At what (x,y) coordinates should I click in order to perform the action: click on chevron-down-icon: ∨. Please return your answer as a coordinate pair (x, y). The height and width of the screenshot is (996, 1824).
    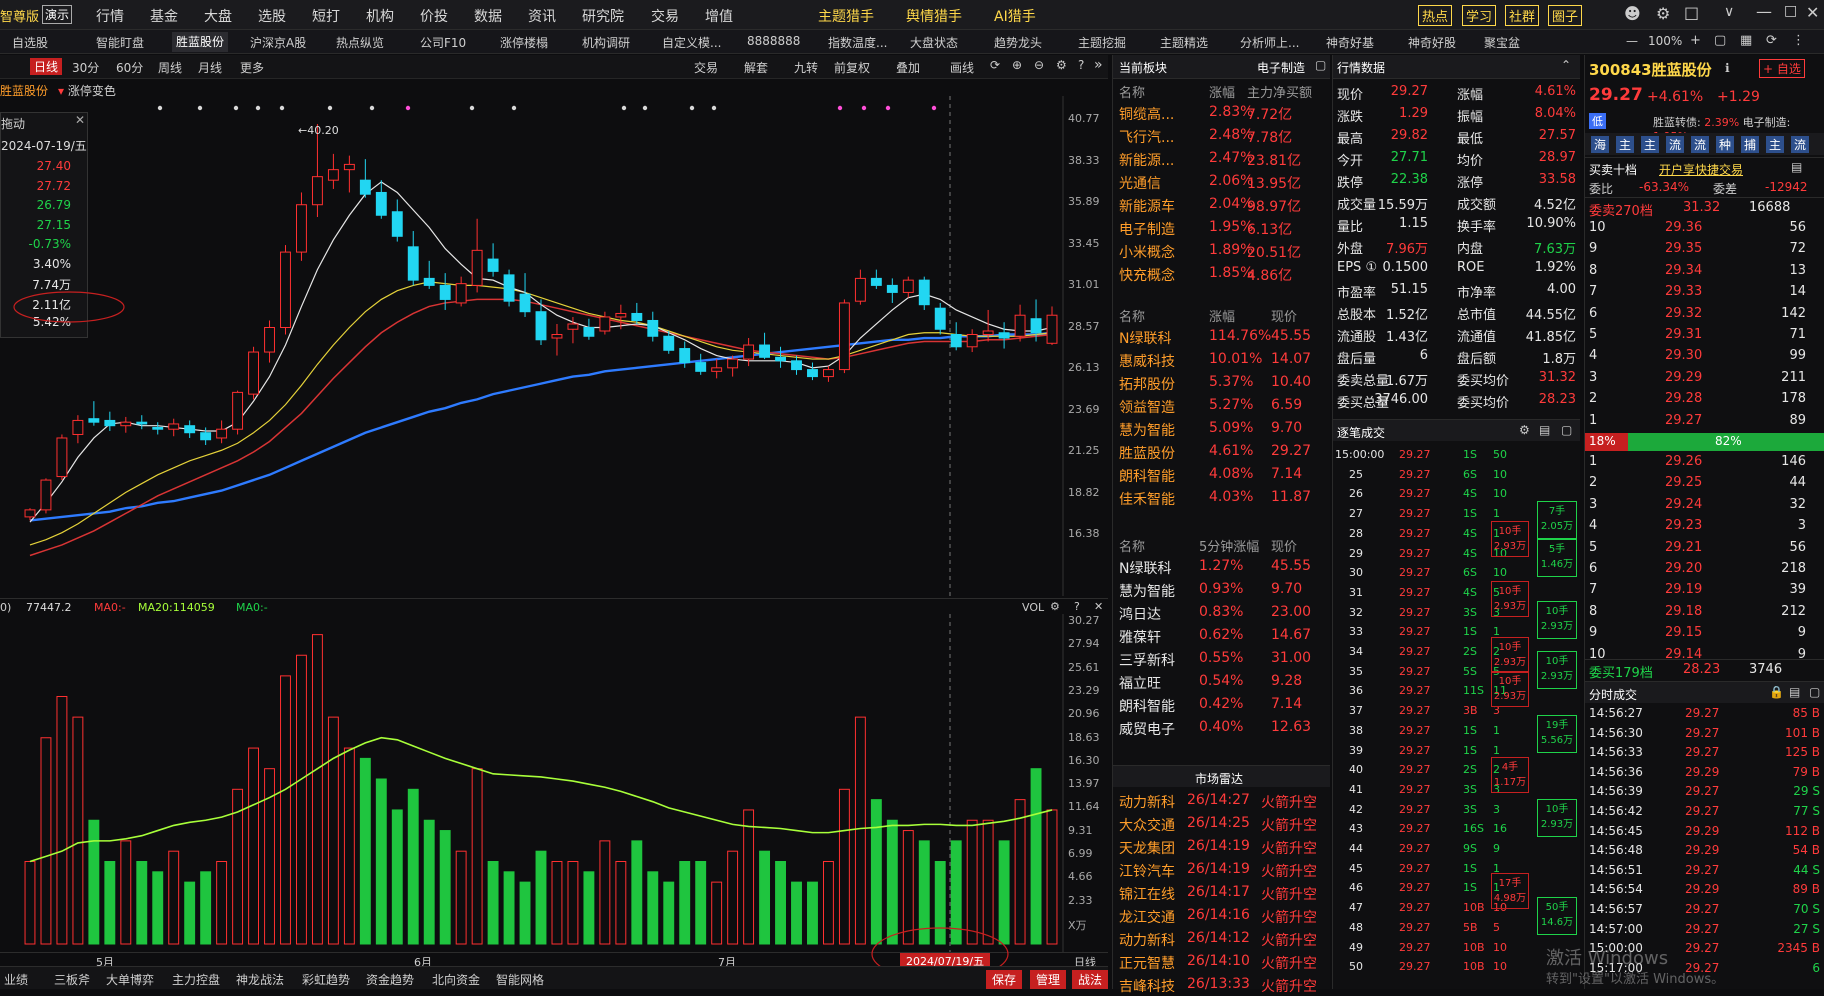
    Looking at the image, I should click on (1729, 12).